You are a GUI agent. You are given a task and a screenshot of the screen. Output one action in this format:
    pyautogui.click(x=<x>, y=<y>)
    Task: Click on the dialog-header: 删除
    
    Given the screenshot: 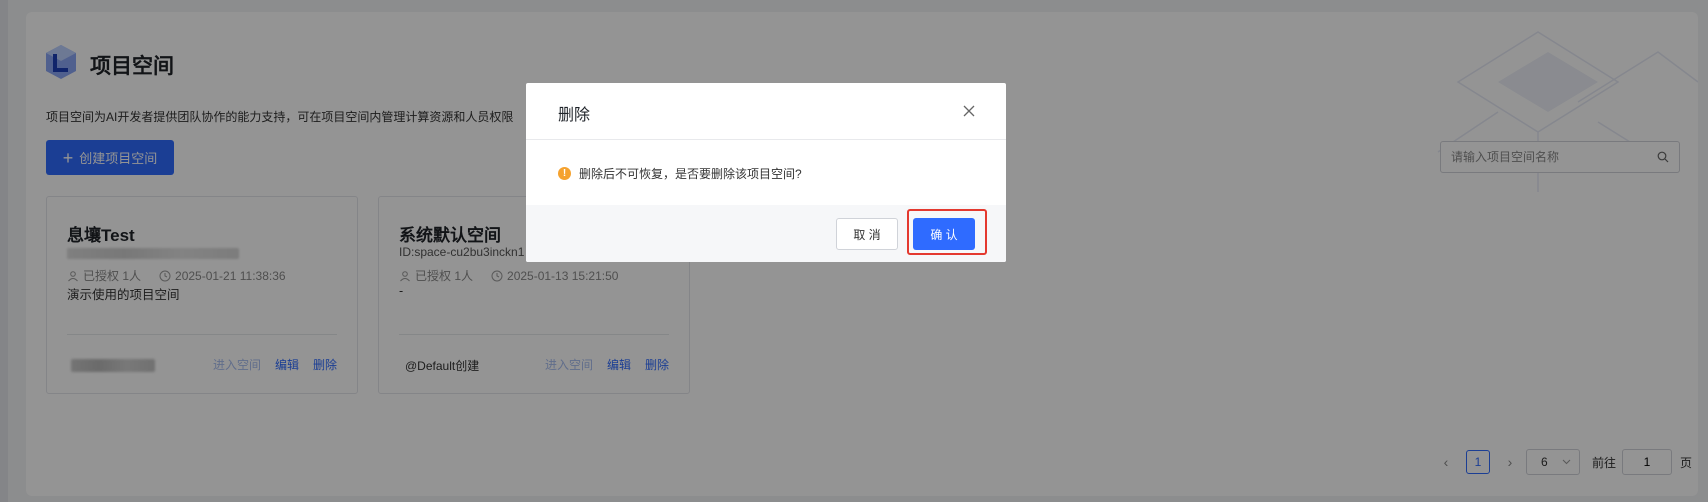 What is the action you would take?
    pyautogui.click(x=766, y=111)
    